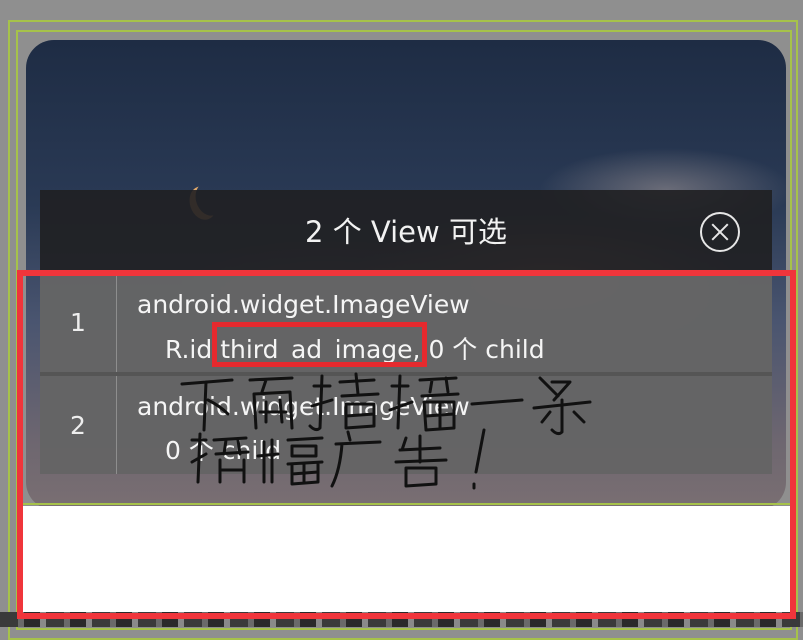 This screenshot has height=640, width=803. I want to click on dialog-title: 2 个 View 可选, so click(406, 232).